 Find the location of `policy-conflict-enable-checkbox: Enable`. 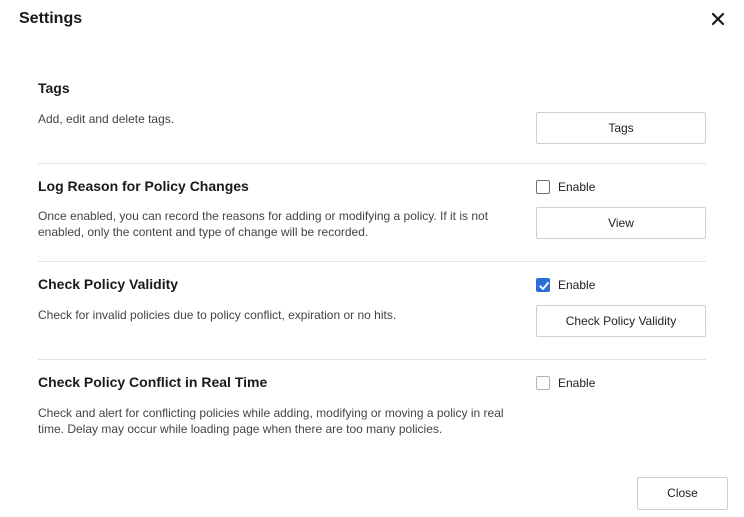

policy-conflict-enable-checkbox: Enable is located at coordinates (565, 383).